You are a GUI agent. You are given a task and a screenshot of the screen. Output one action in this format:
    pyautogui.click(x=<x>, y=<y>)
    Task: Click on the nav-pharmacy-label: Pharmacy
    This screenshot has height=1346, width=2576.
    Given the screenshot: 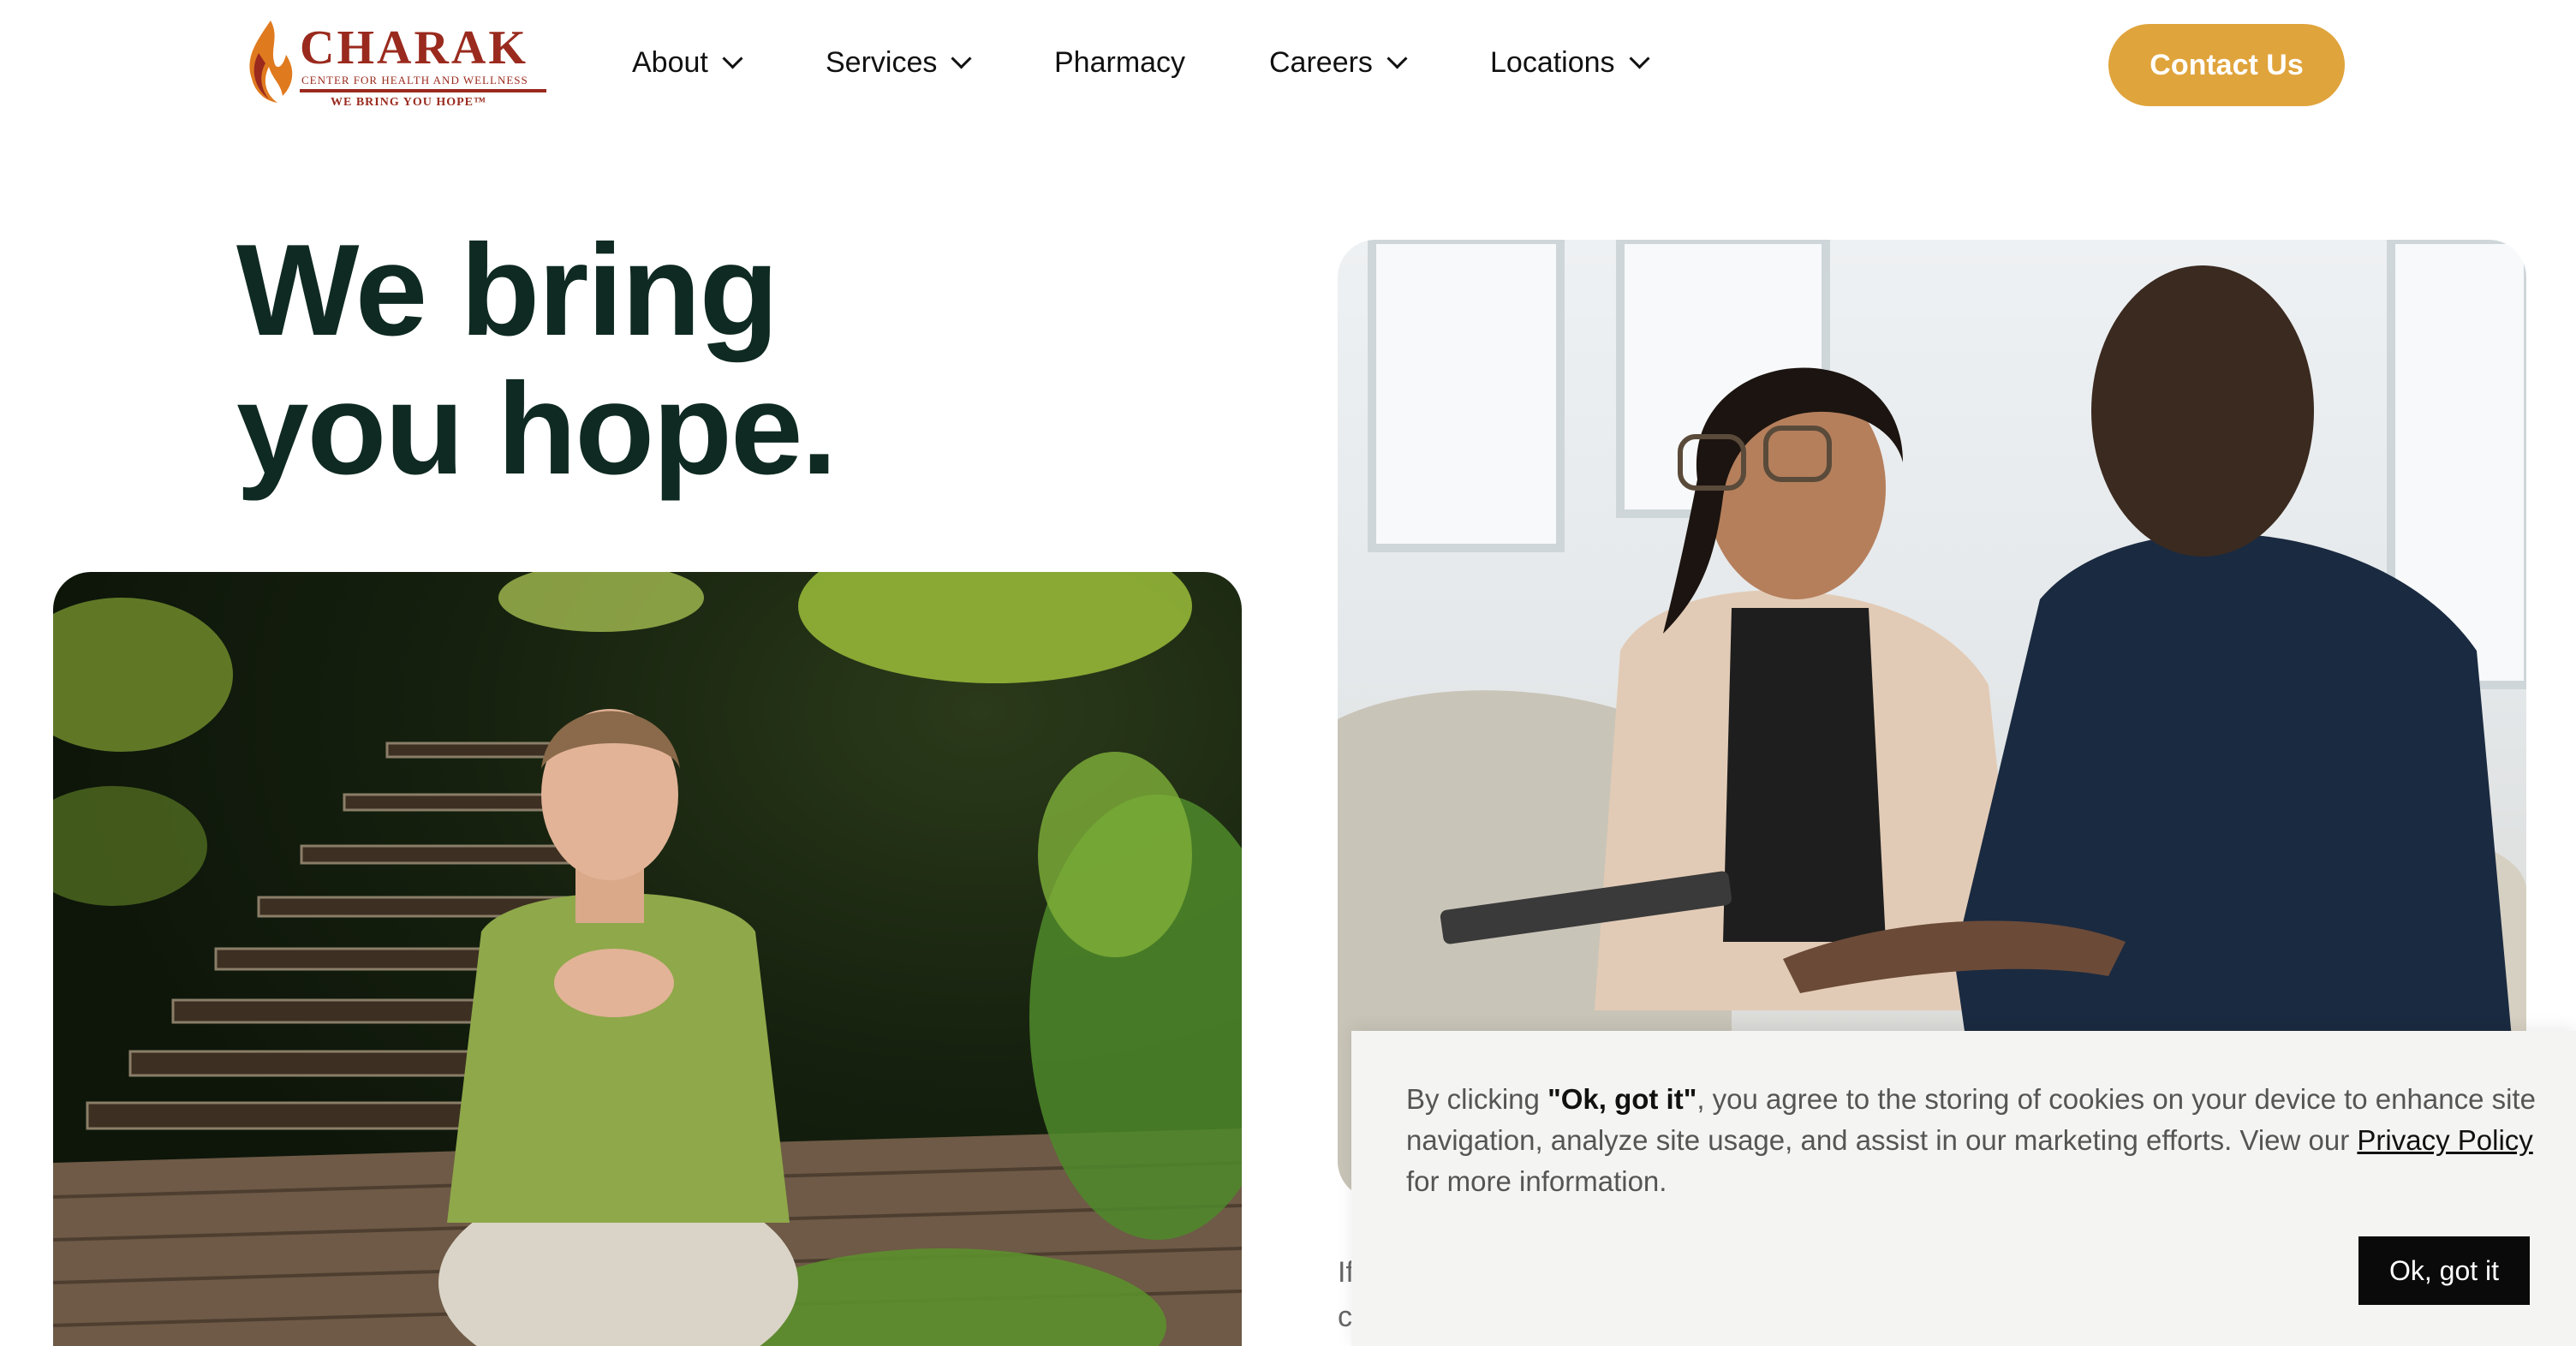 What is the action you would take?
    pyautogui.click(x=1120, y=62)
    